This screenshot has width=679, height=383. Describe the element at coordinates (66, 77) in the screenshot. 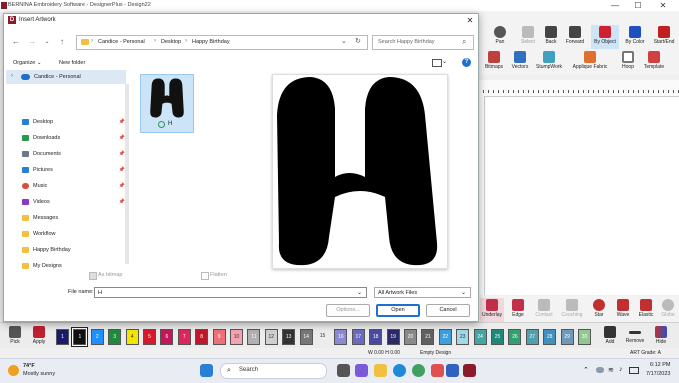

I see `sidebar-item-onedrive: › Candice - Personal` at that location.